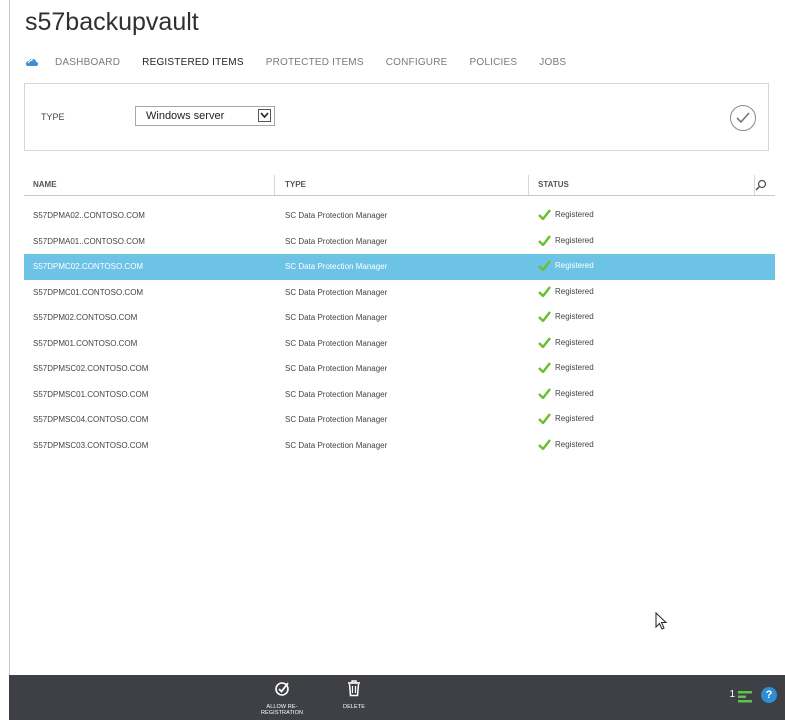  I want to click on progress-bars-icon, so click(745, 697).